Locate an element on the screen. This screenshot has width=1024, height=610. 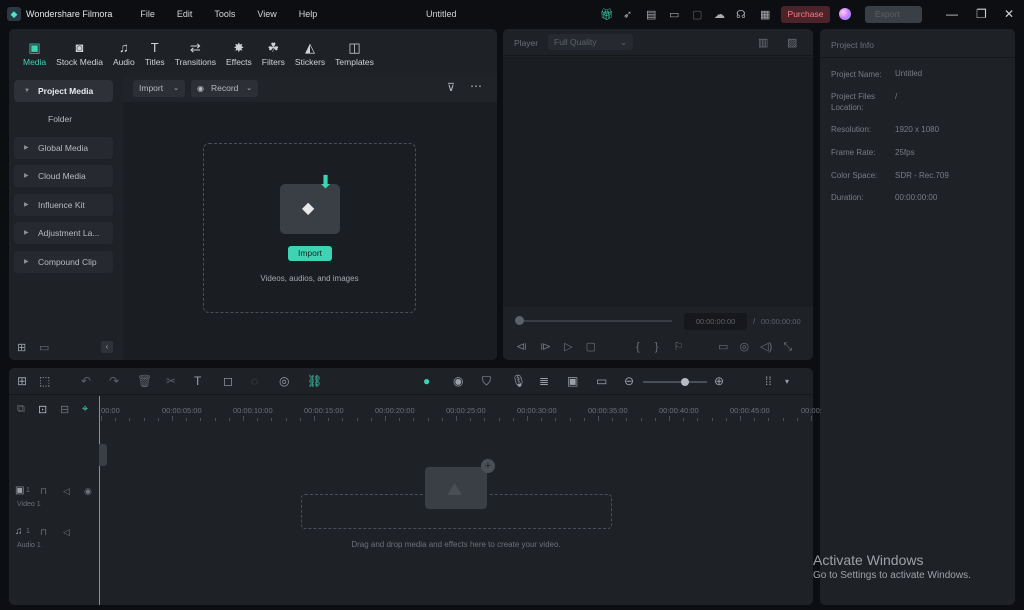
filter-sort-icon: ⊽ is located at coordinates (451, 87).